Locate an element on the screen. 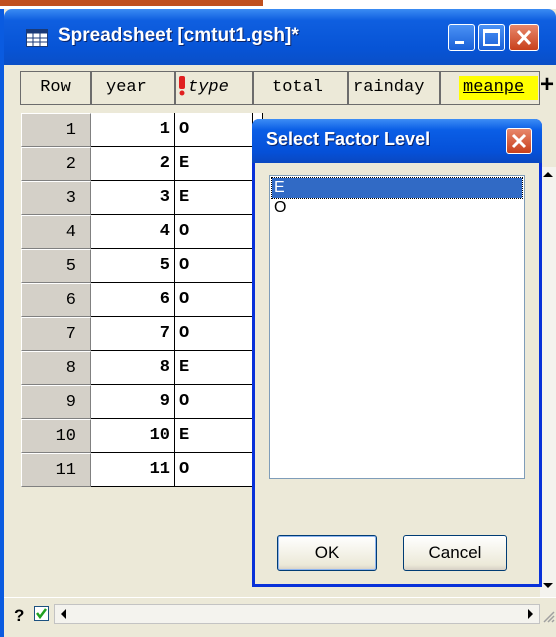 The height and width of the screenshot is (637, 556). factor-marker-icon is located at coordinates (182, 86).